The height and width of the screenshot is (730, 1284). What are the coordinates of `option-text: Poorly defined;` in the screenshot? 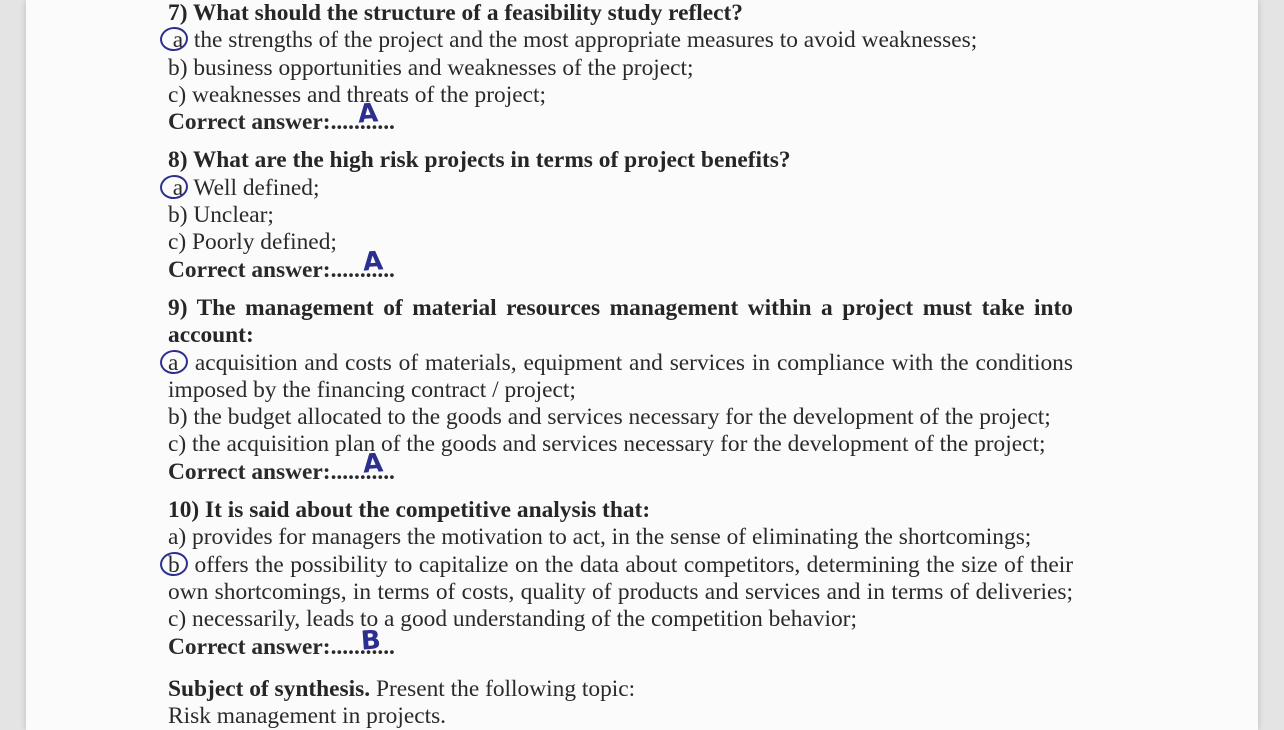 It's located at (261, 242).